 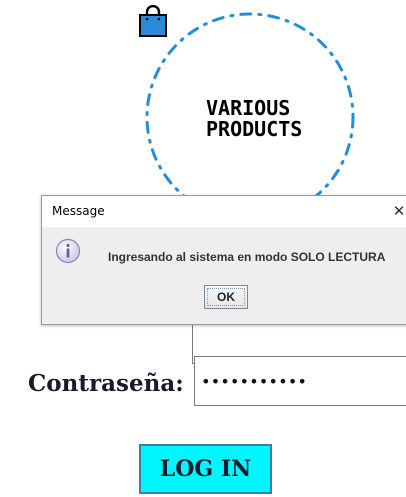 I want to click on info-icon, so click(x=68, y=251).